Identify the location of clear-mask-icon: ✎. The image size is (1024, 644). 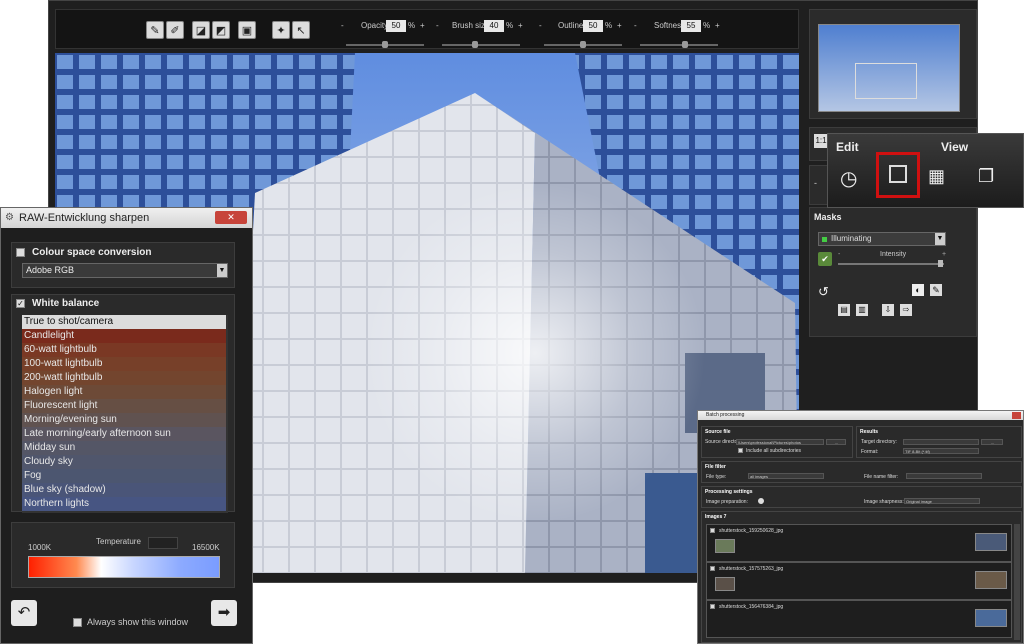
(936, 290).